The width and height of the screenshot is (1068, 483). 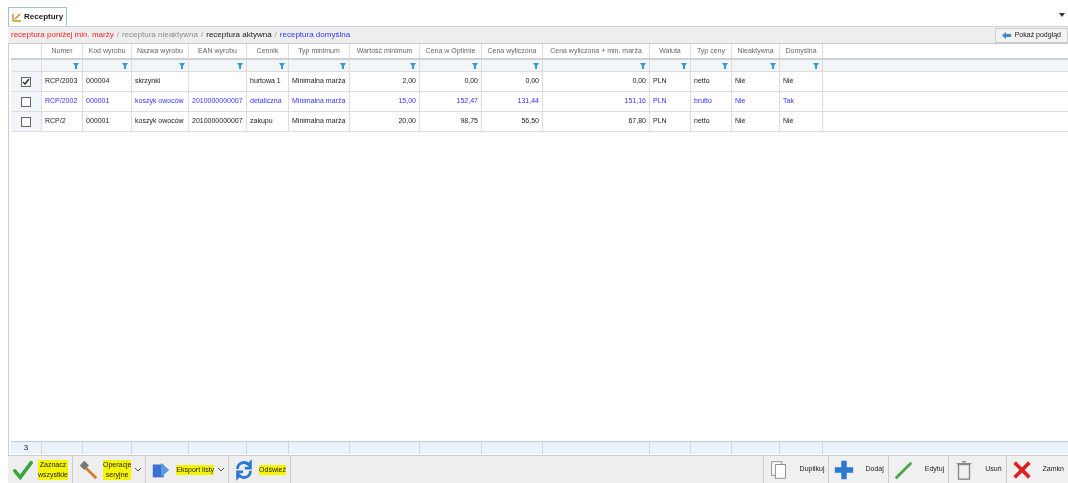 I want to click on arrow-left-icon, so click(x=1006, y=35).